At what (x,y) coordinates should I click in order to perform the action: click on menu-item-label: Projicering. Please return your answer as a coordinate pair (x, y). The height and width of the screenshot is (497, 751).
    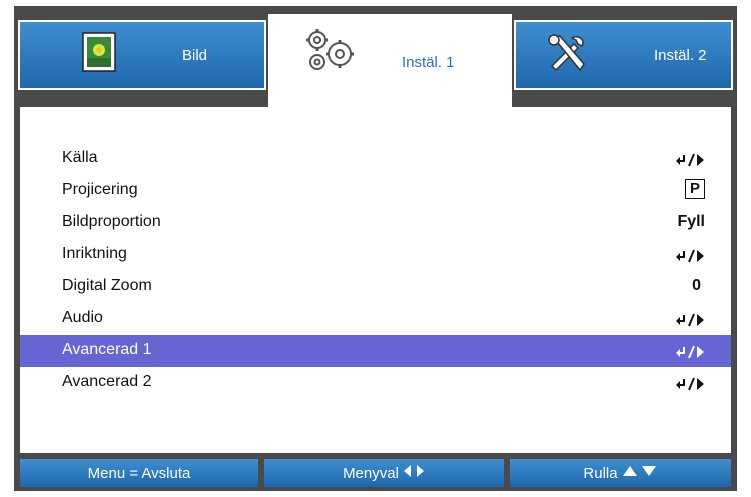
    Looking at the image, I should click on (100, 189).